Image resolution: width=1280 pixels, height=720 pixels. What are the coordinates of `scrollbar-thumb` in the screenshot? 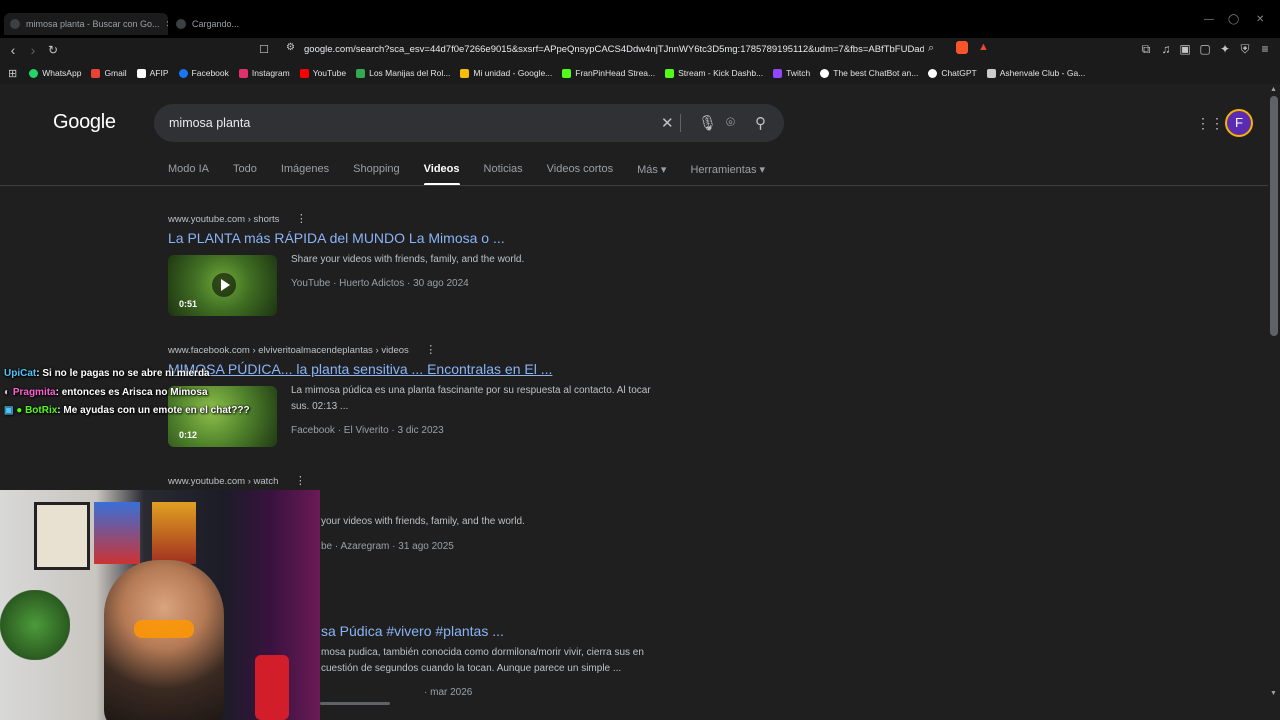 It's located at (1274, 216).